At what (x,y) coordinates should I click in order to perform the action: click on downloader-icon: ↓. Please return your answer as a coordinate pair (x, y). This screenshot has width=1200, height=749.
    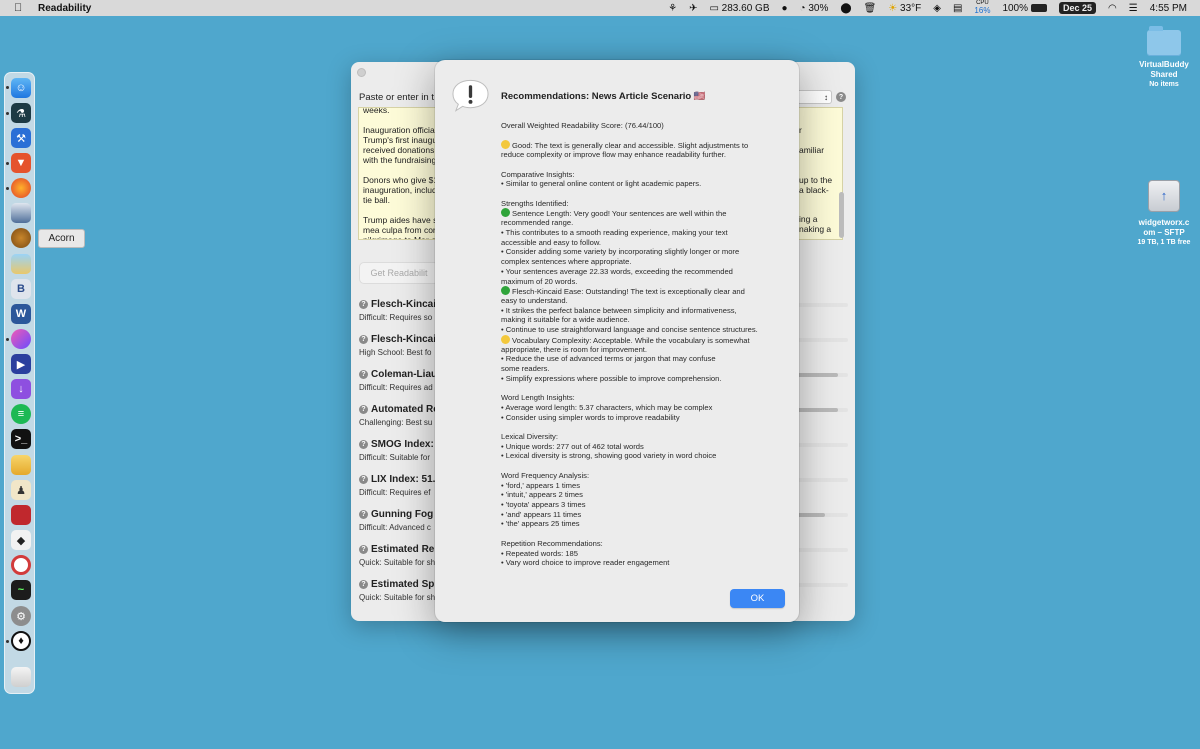
    Looking at the image, I should click on (21, 389).